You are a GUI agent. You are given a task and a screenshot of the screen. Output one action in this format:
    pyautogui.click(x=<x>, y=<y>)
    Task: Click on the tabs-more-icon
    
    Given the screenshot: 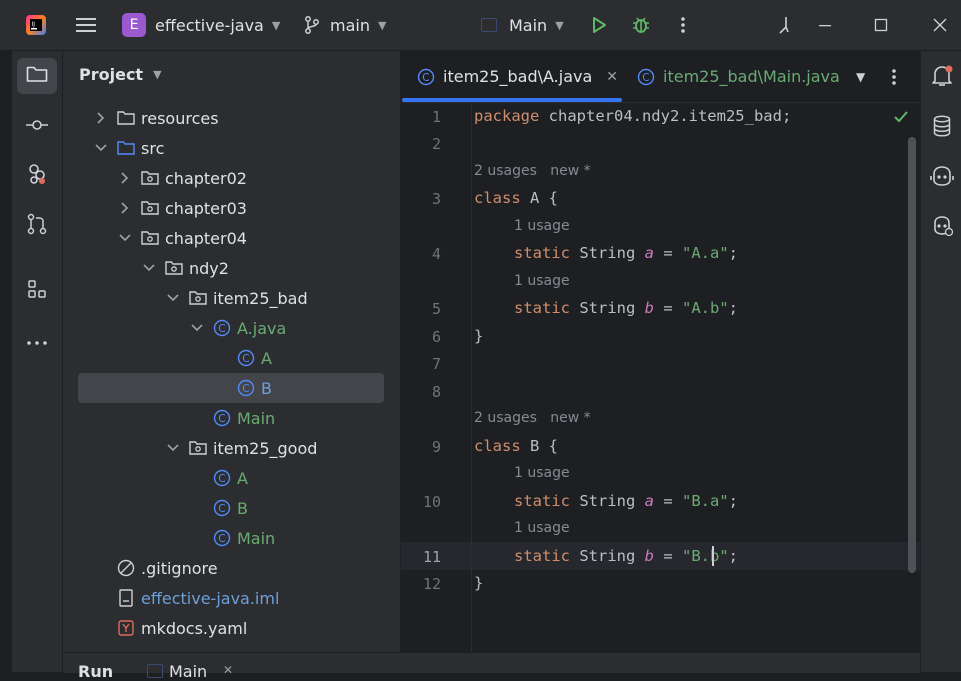 What is the action you would take?
    pyautogui.click(x=894, y=76)
    